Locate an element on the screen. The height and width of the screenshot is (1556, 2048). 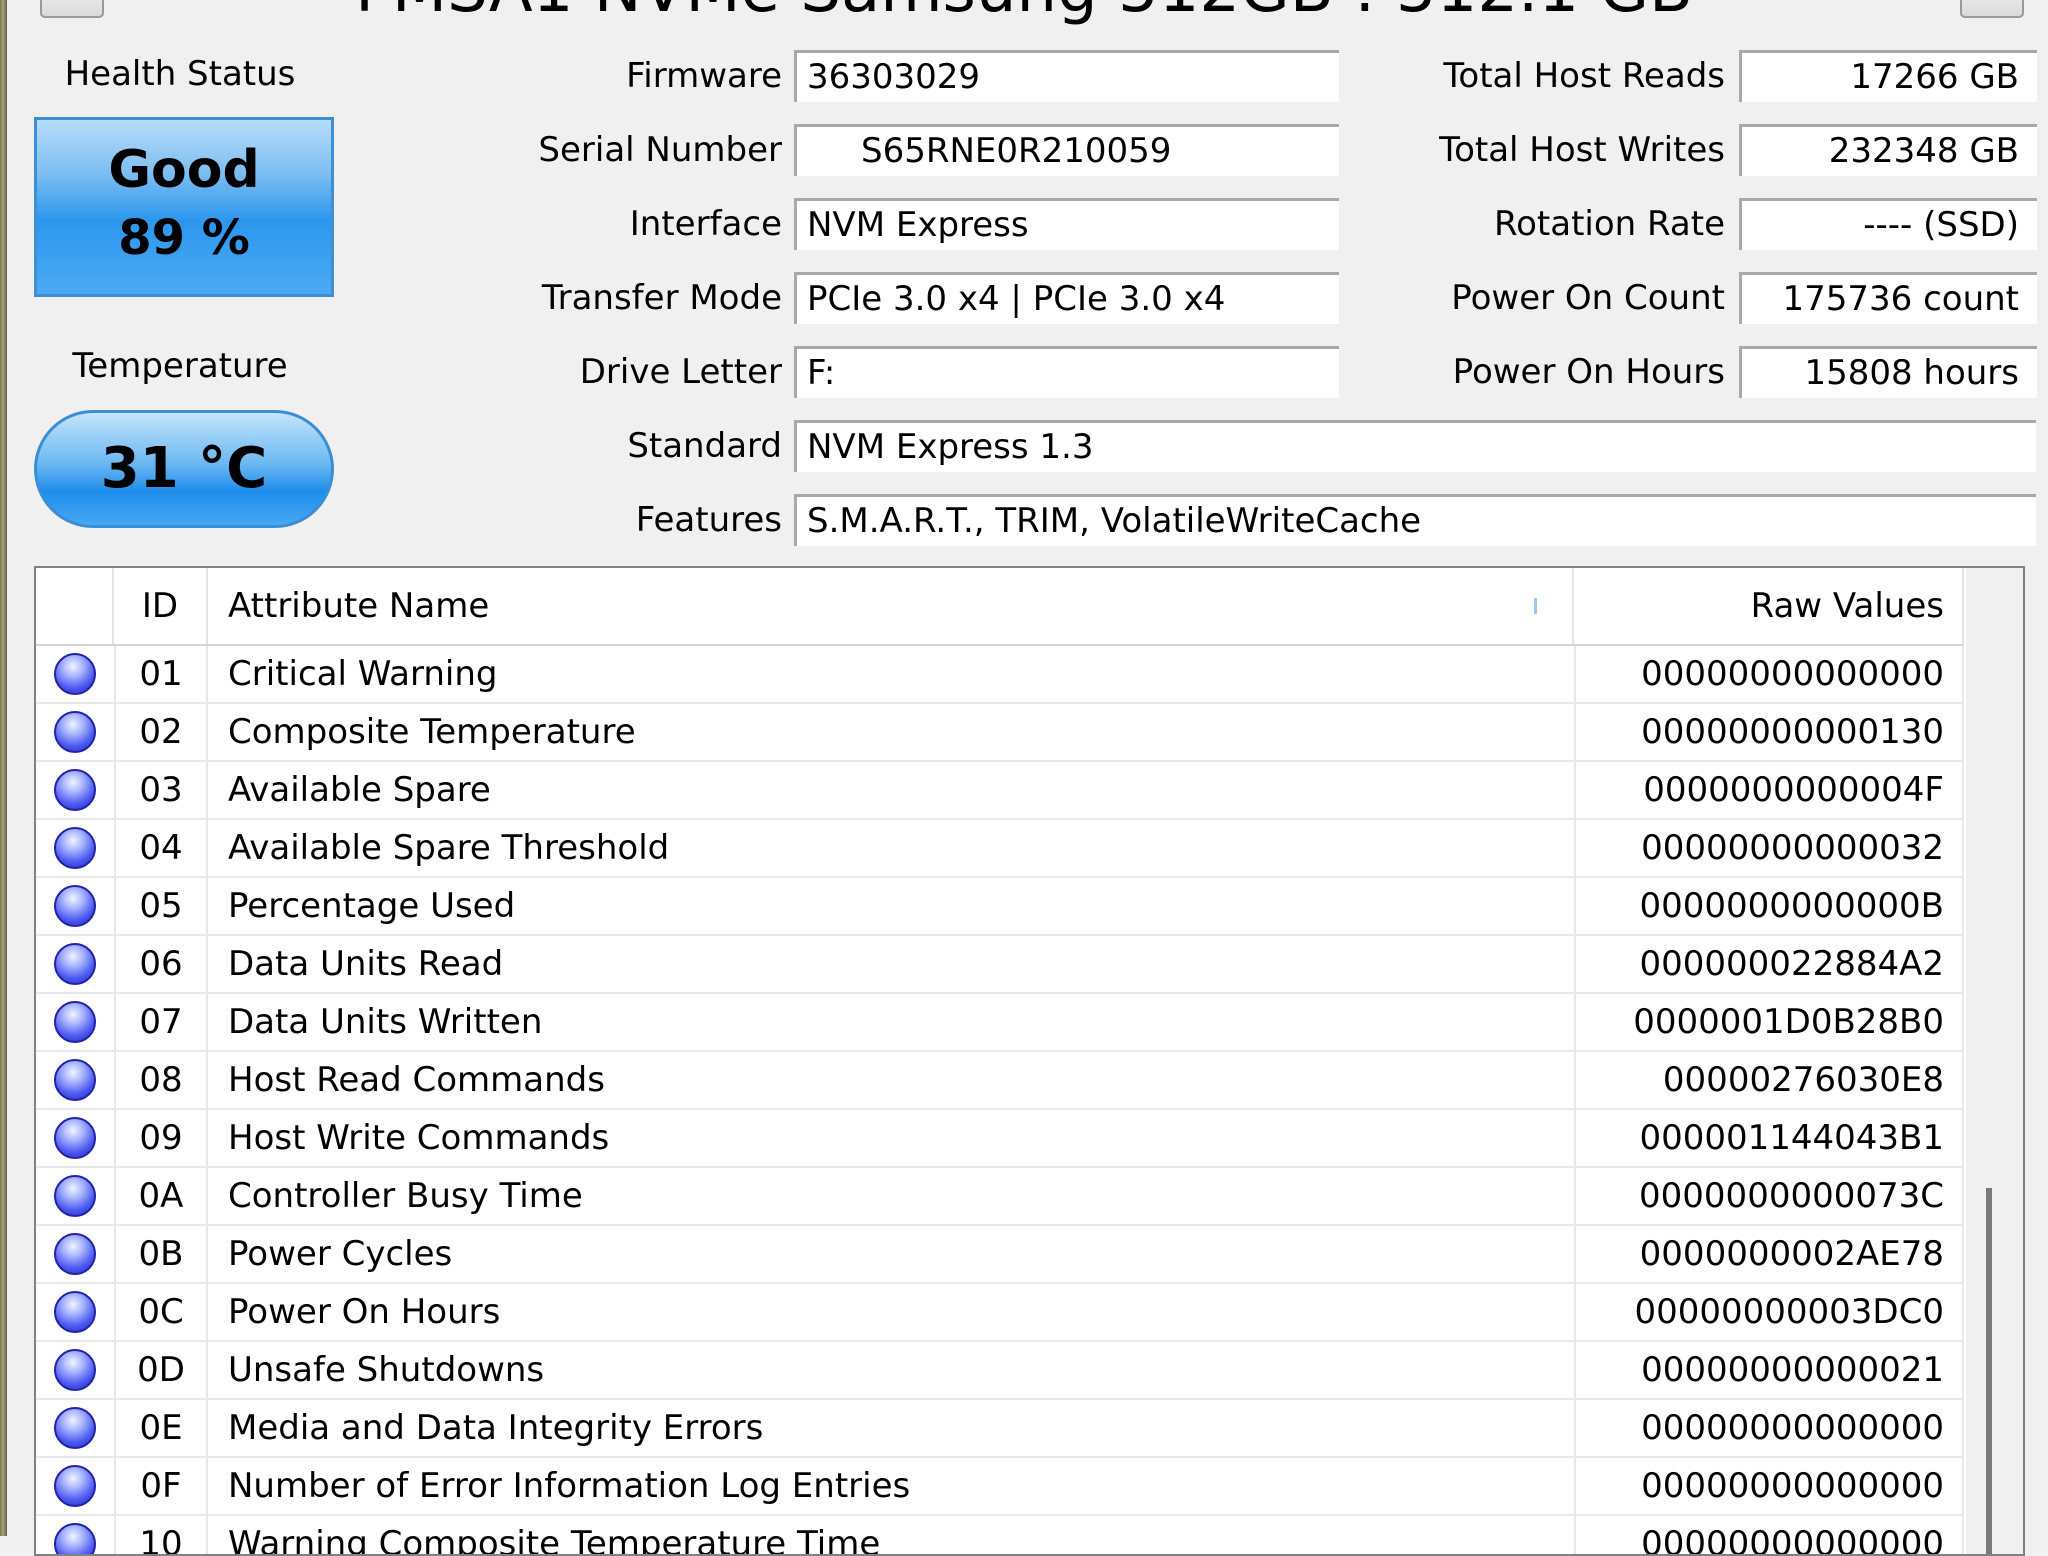
serial-number-label: Serial Number is located at coordinates (660, 150).